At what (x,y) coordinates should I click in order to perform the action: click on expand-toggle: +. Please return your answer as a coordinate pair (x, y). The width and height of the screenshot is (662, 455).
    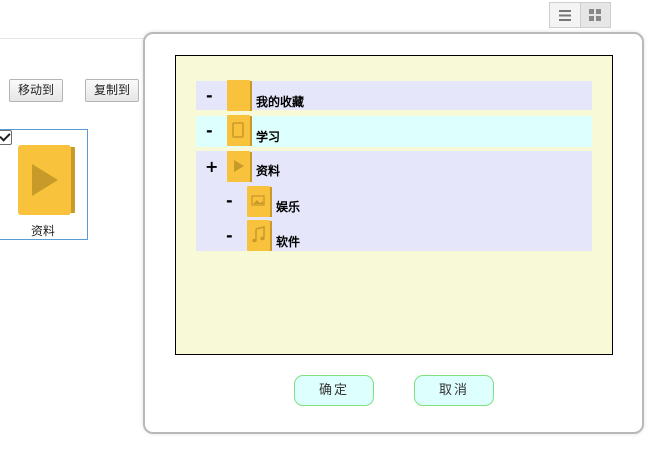
    Looking at the image, I should click on (211, 167).